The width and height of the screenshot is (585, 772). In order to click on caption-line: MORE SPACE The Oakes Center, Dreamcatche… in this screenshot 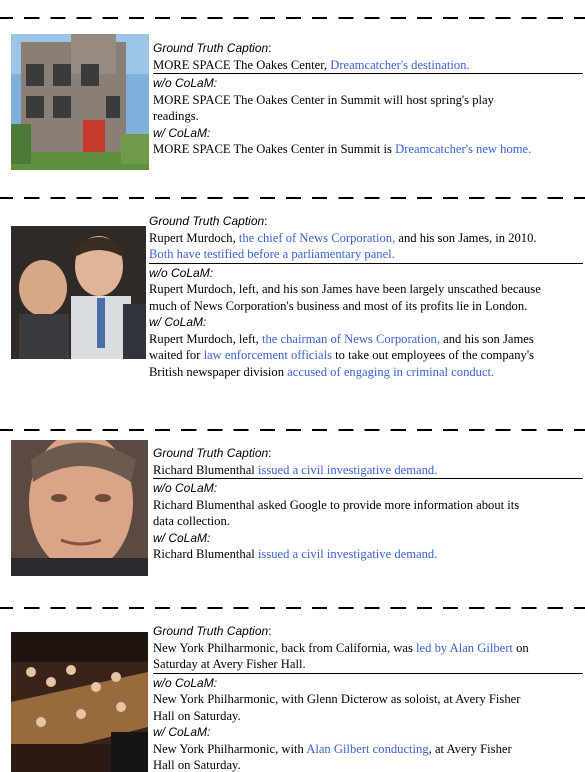, I will do `click(368, 65)`.